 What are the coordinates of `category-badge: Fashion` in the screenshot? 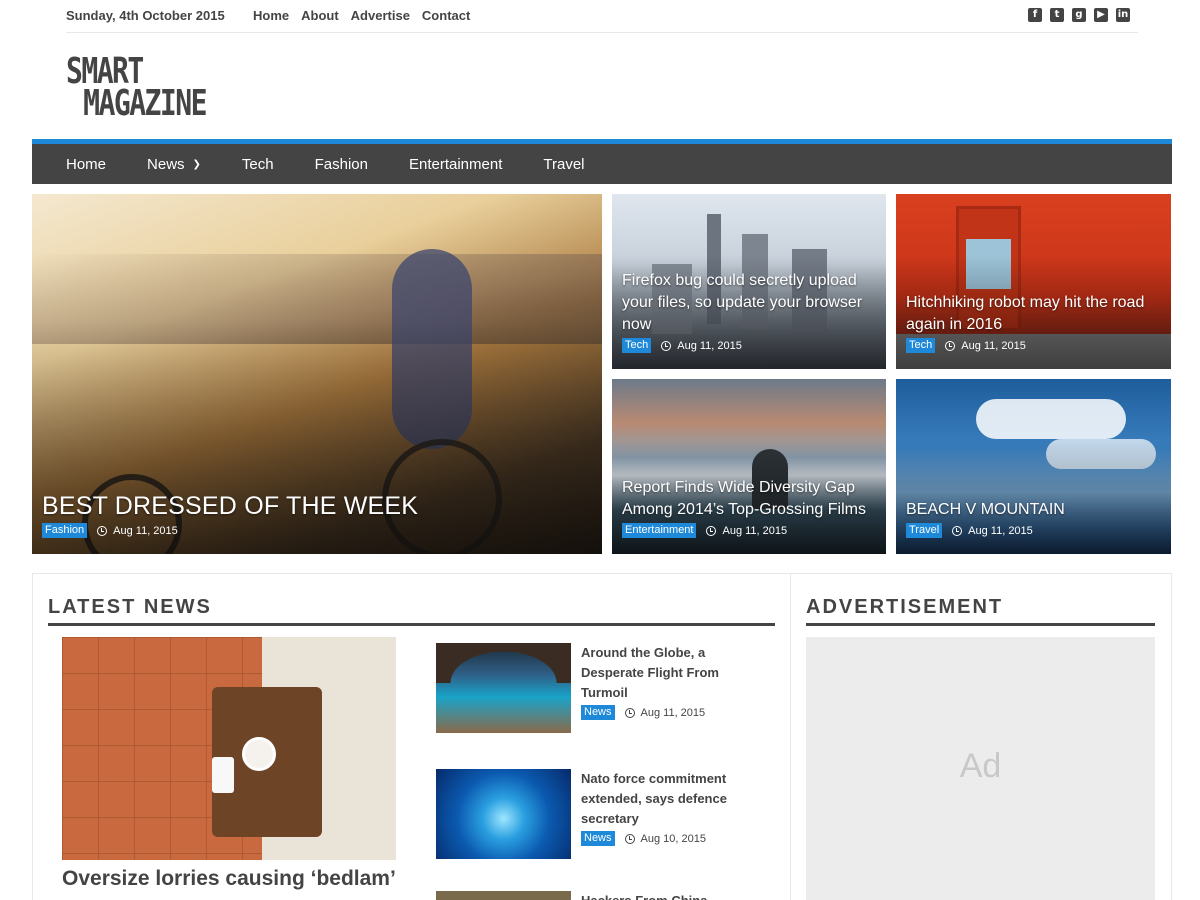 It's located at (65, 530).